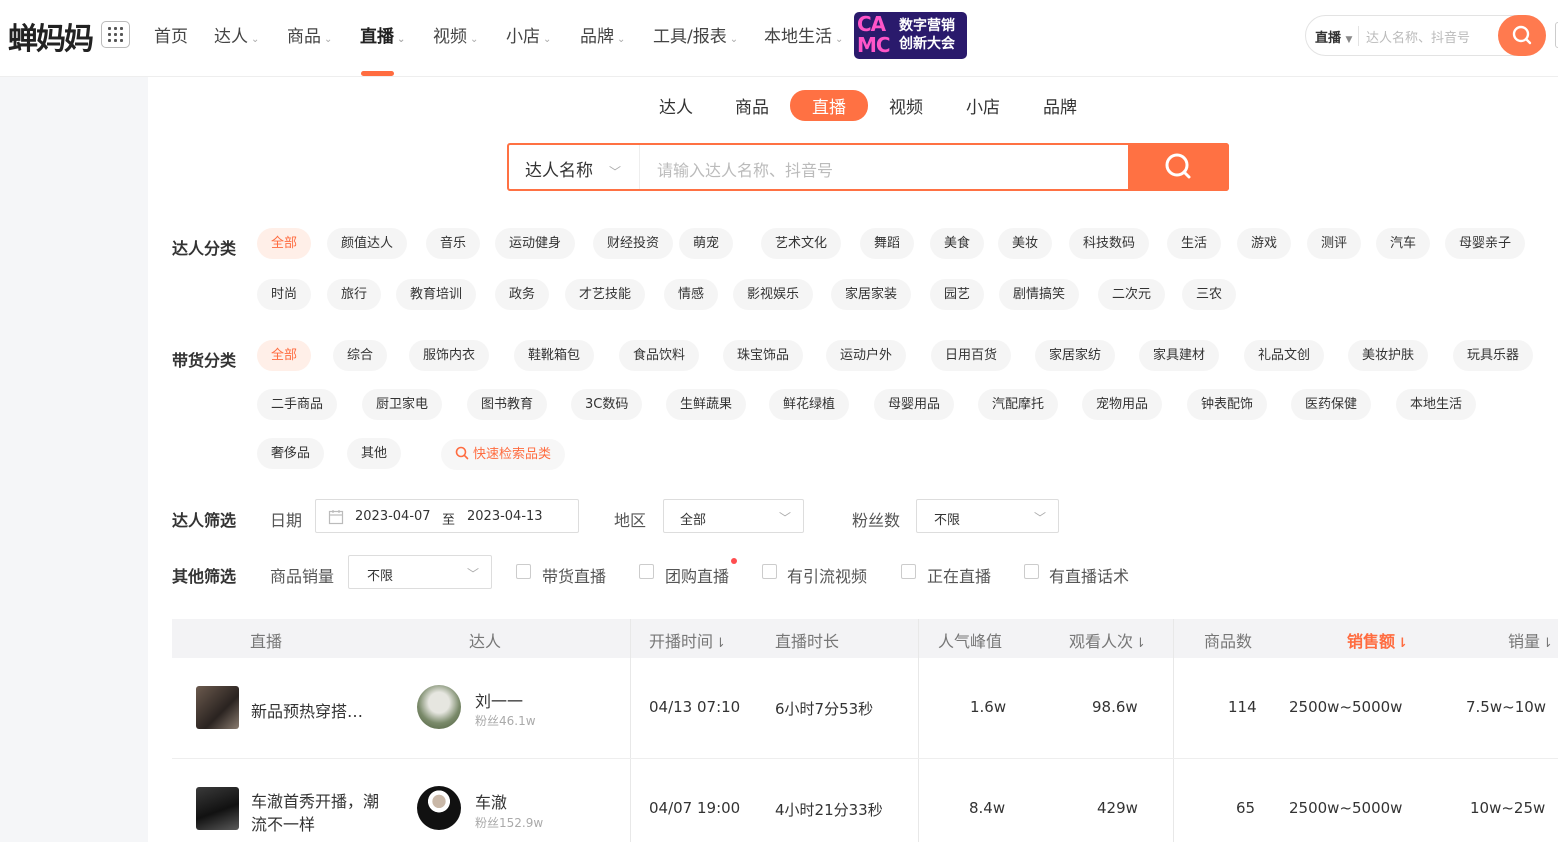 The image size is (1558, 842). Describe the element at coordinates (1522, 35) in the screenshot. I see `top-search-button` at that location.